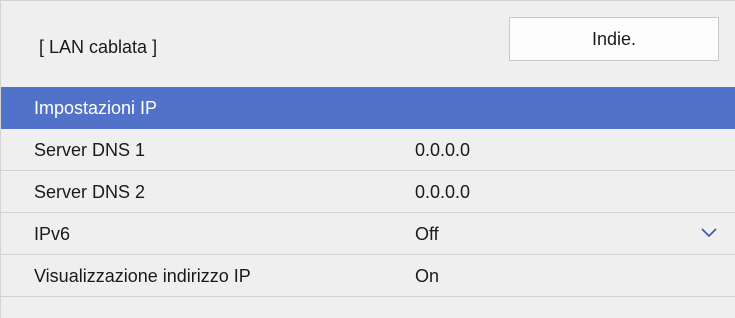  I want to click on menu-item-ip-settings: Impostazioni IP, so click(368, 108).